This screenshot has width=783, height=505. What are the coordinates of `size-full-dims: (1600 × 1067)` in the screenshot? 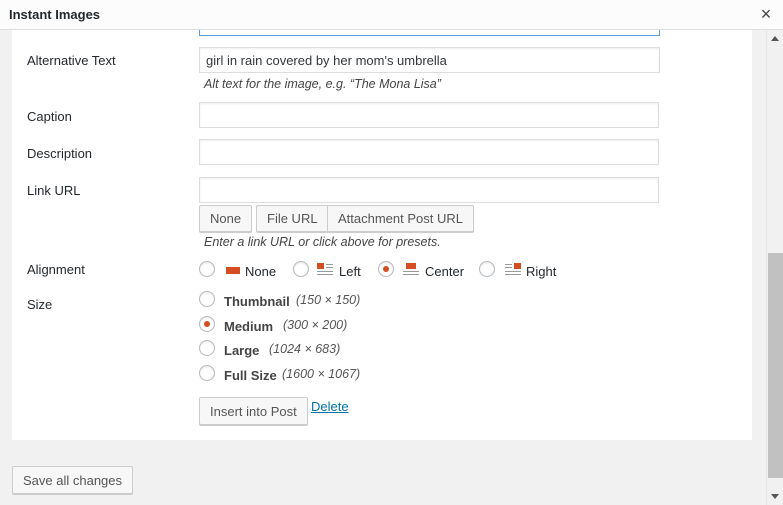 It's located at (321, 374).